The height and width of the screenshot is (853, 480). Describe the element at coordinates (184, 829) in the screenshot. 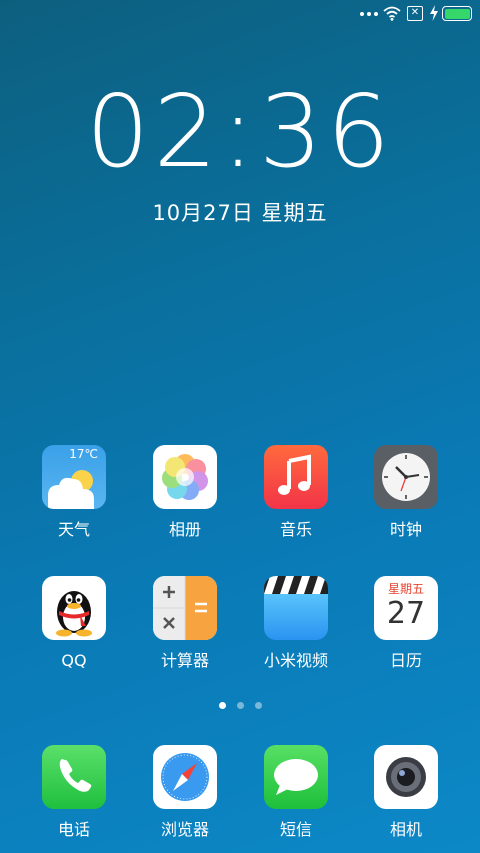

I see `app-label: 浏览器` at that location.